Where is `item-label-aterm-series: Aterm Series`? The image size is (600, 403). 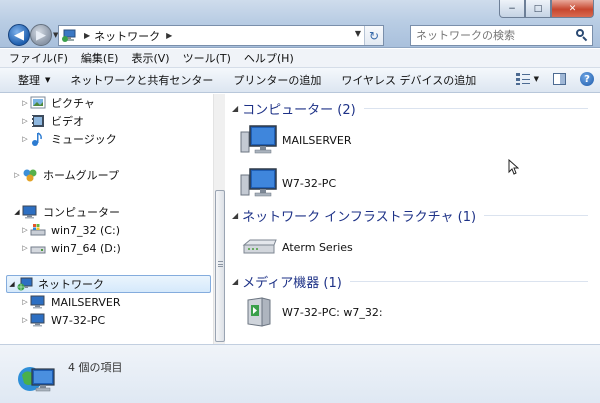
item-label-aterm-series: Aterm Series is located at coordinates (317, 247).